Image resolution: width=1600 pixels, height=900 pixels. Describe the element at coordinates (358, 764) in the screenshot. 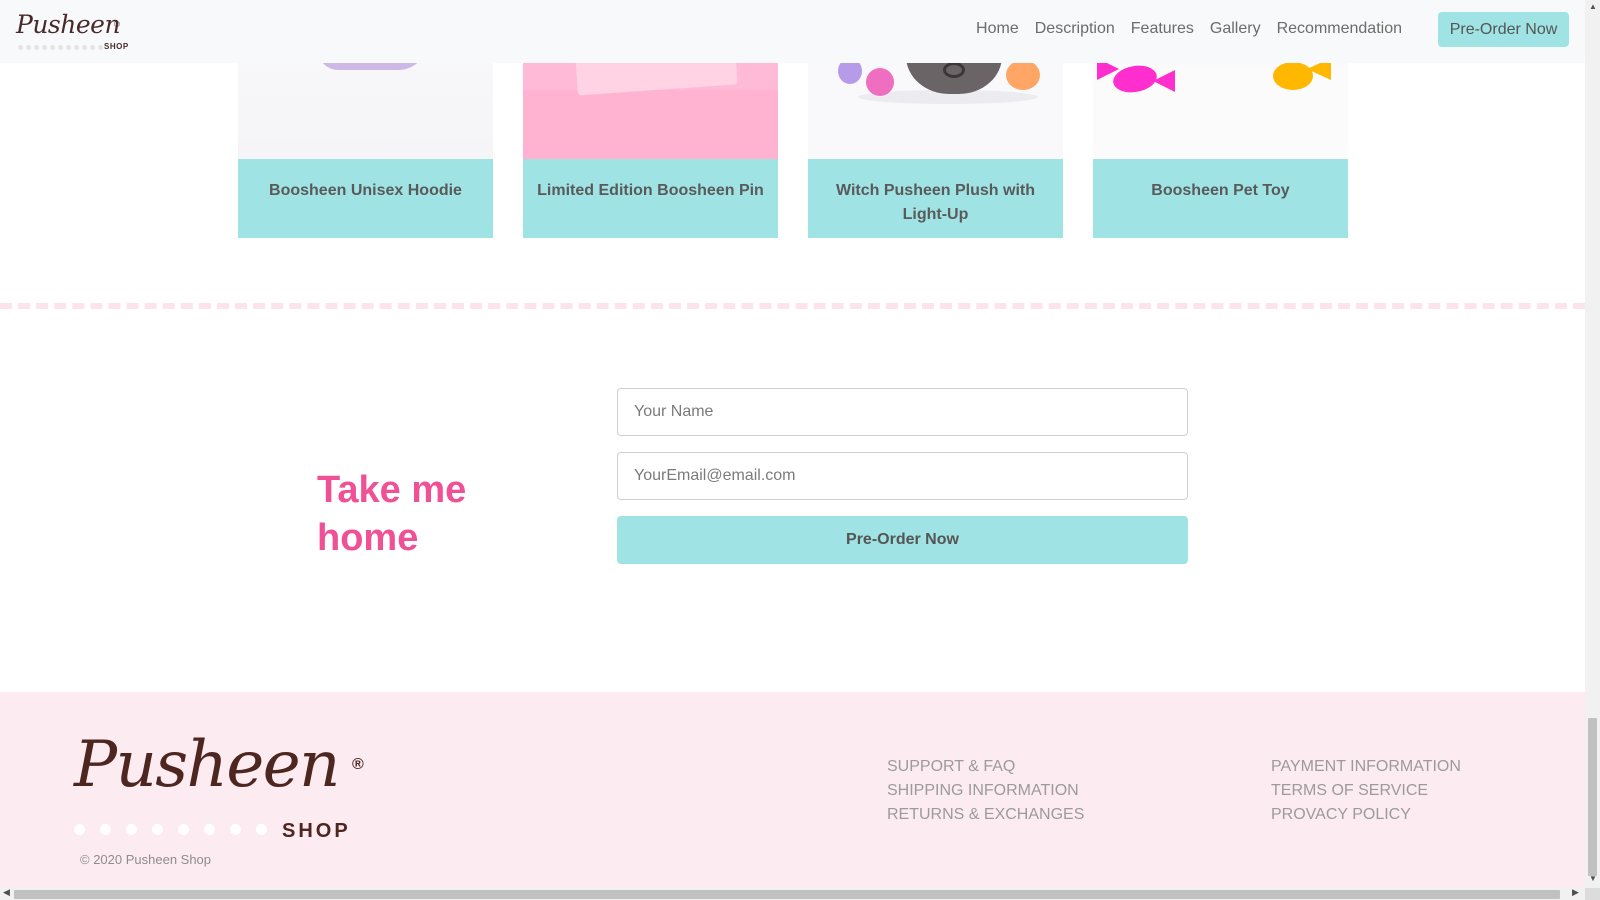

I see `footer-registered-mark: ®` at that location.